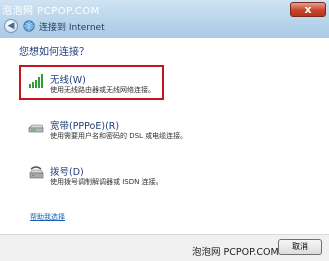 The height and width of the screenshot is (261, 329). I want to click on navigation-row: ◀ 连接到 Internet, so click(54, 26).